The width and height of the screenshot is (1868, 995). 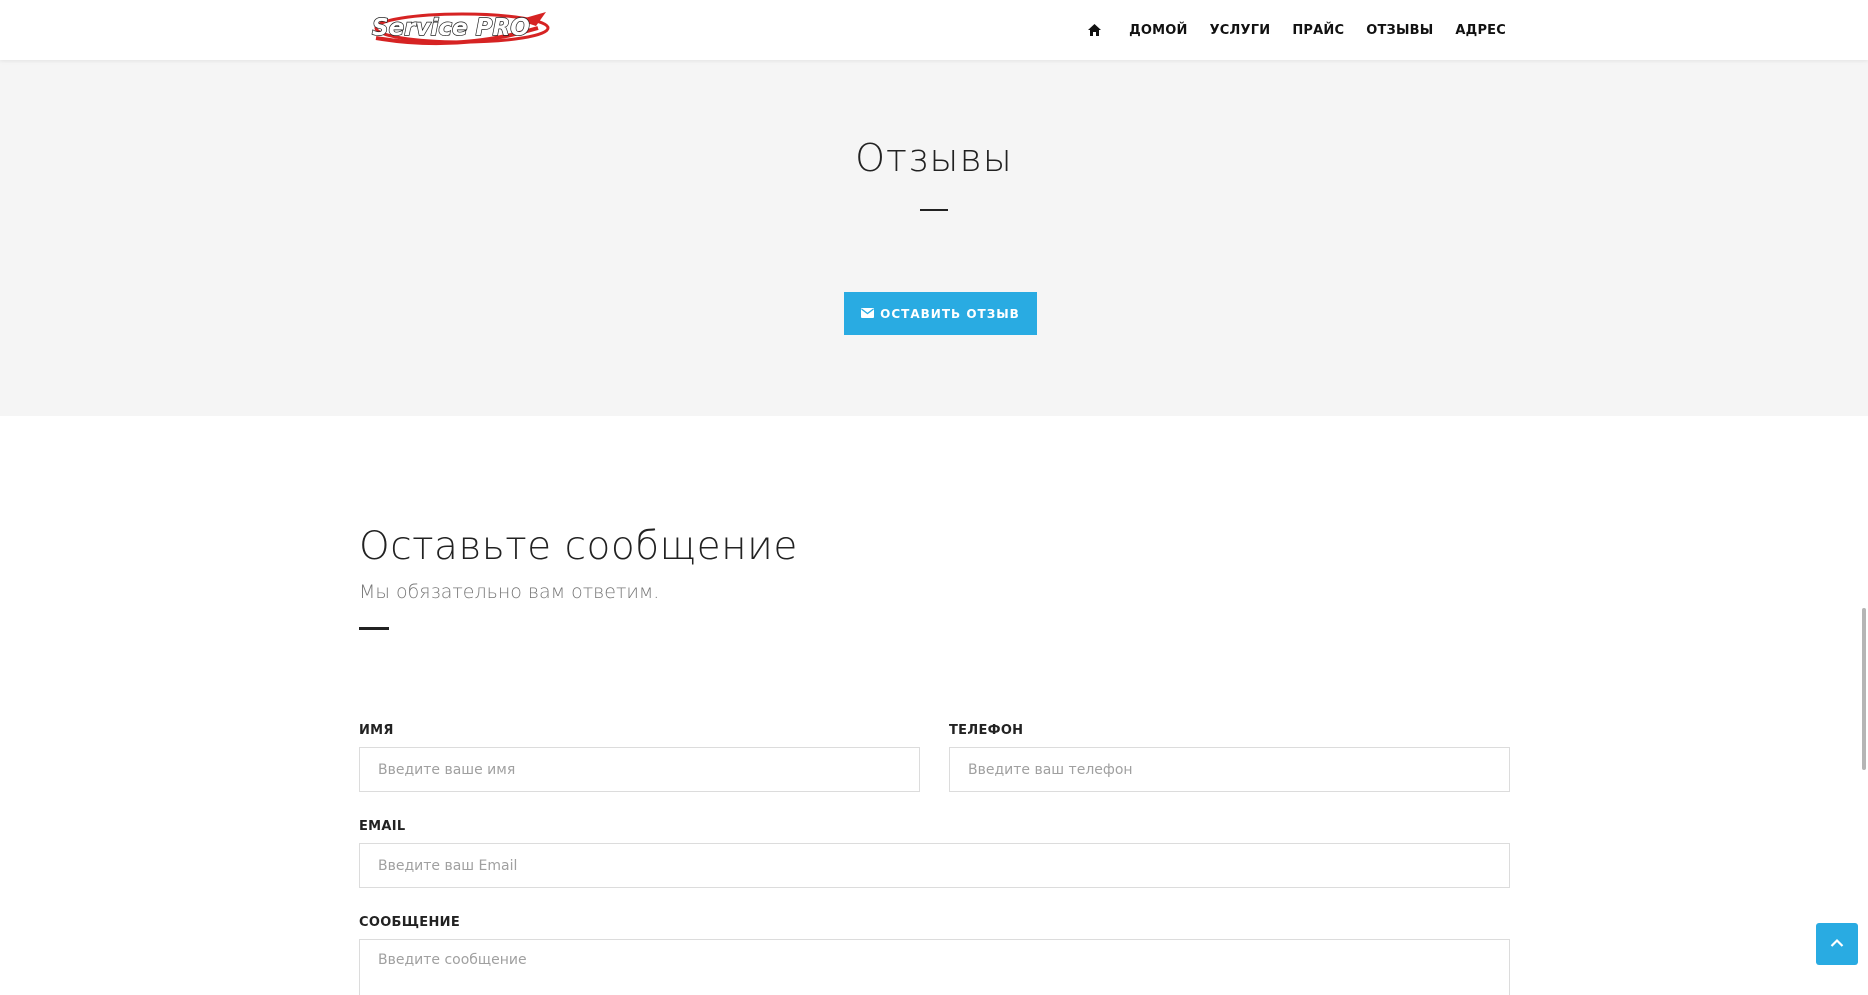 What do you see at coordinates (934, 210) in the screenshot?
I see `reviews-divider` at bounding box center [934, 210].